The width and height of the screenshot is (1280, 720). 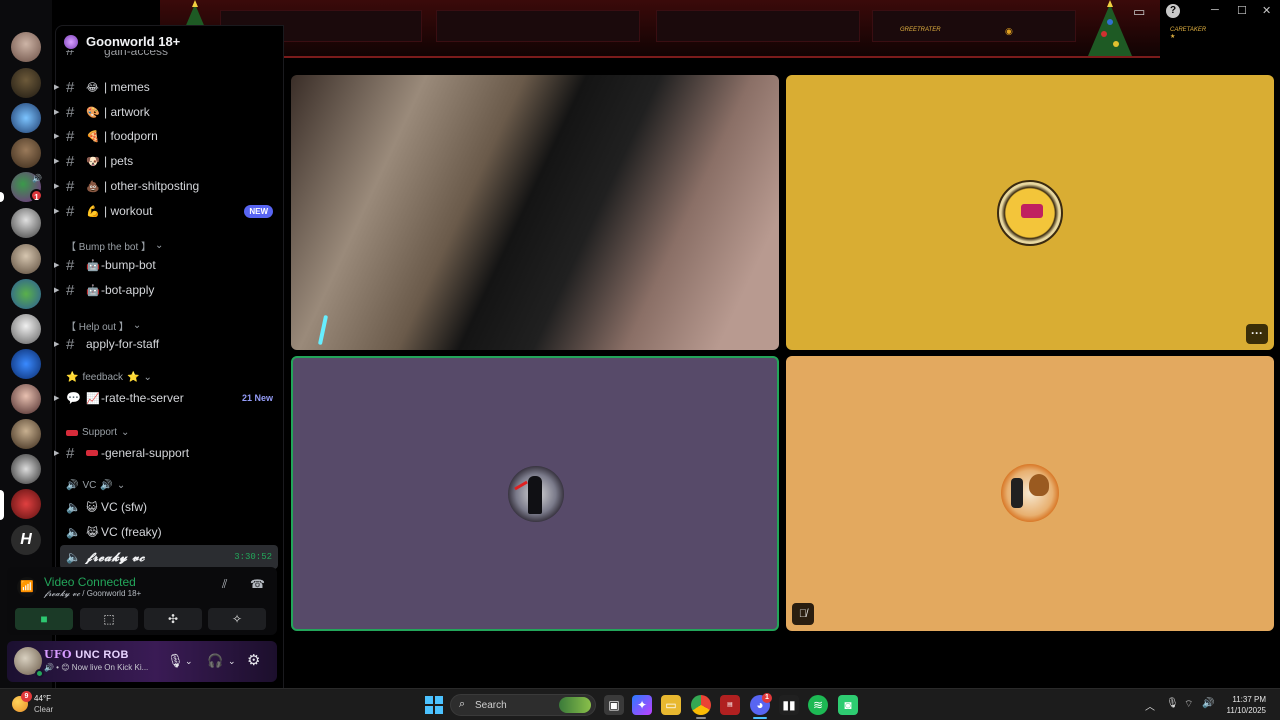 I want to click on app-icon: ▤, so click(x=730, y=705).